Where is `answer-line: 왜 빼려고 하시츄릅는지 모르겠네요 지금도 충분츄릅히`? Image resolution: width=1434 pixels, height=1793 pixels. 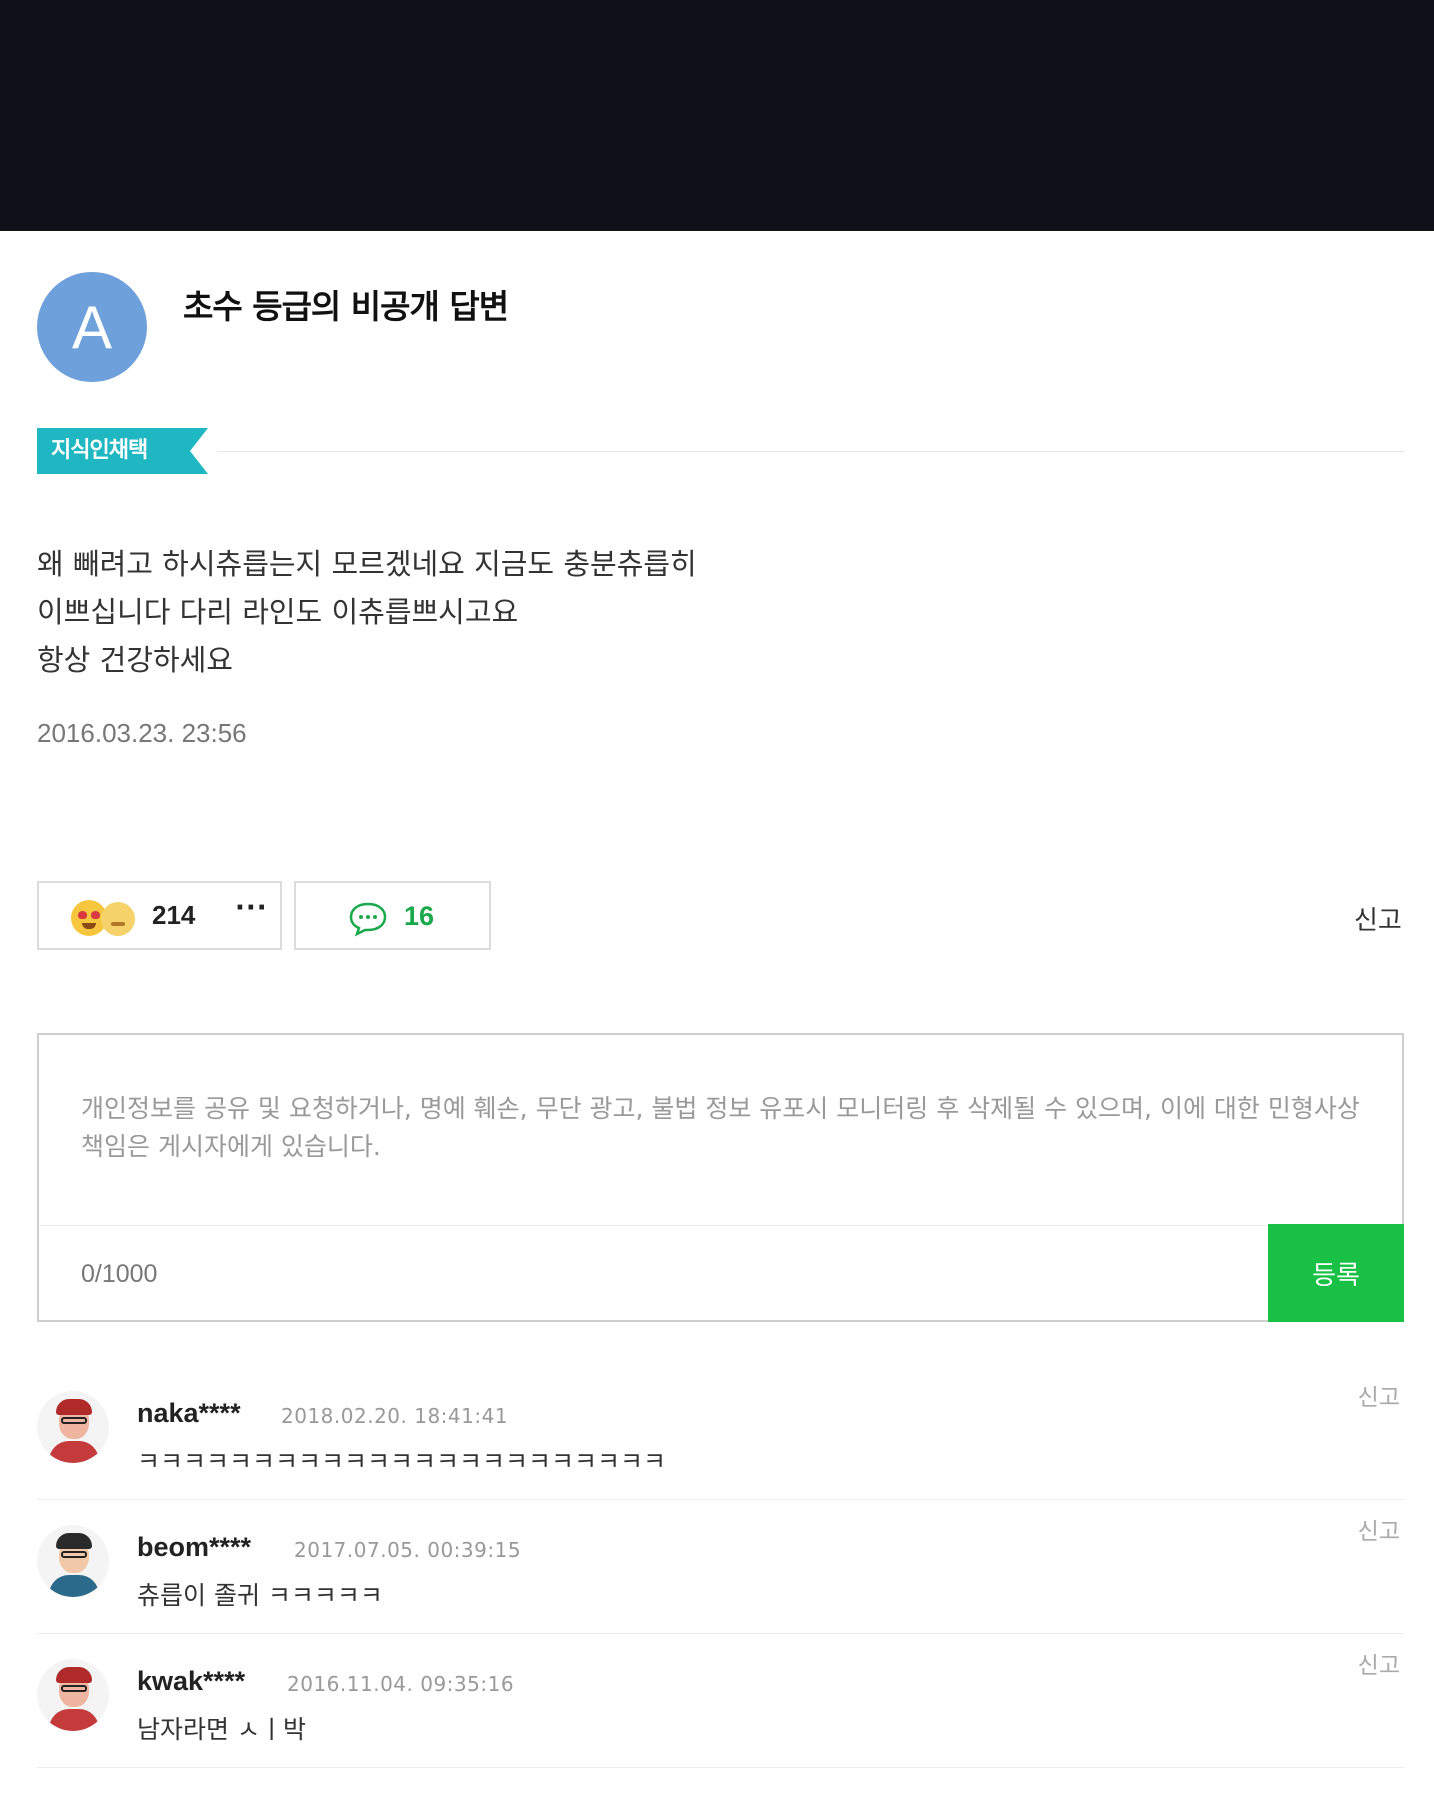 answer-line: 왜 빼려고 하시츄릅는지 모르겠네요 지금도 충분츄릅히 is located at coordinates (367, 564).